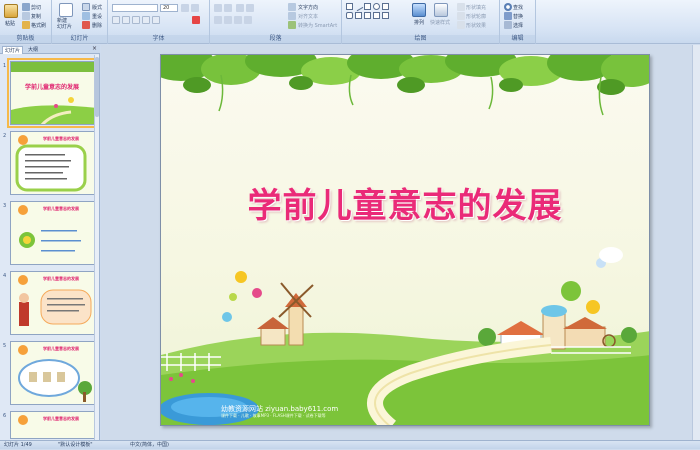 The image size is (700, 450). Describe the element at coordinates (476, 7) in the screenshot. I see `shape-fill-button: 形状填充` at that location.